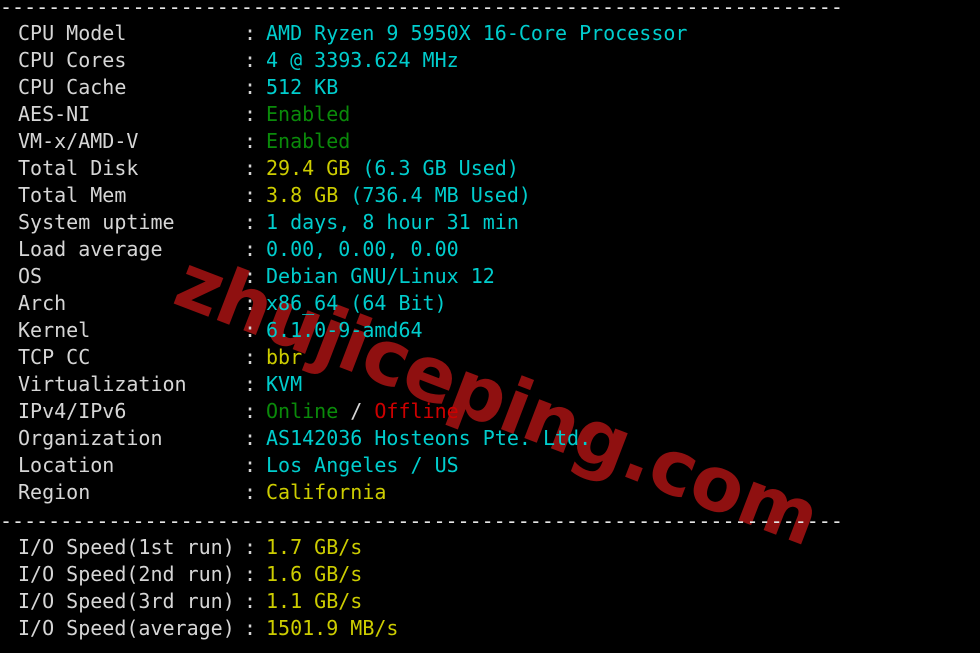 This screenshot has width=980, height=653. I want to click on system-info-value: Online / Offline, so click(362, 411).